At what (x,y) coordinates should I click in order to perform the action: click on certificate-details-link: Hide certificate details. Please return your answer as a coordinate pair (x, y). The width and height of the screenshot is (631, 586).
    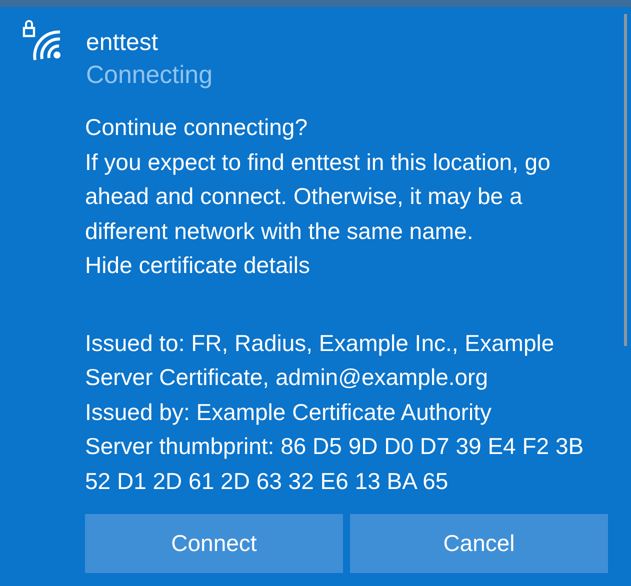
    Looking at the image, I should click on (197, 265).